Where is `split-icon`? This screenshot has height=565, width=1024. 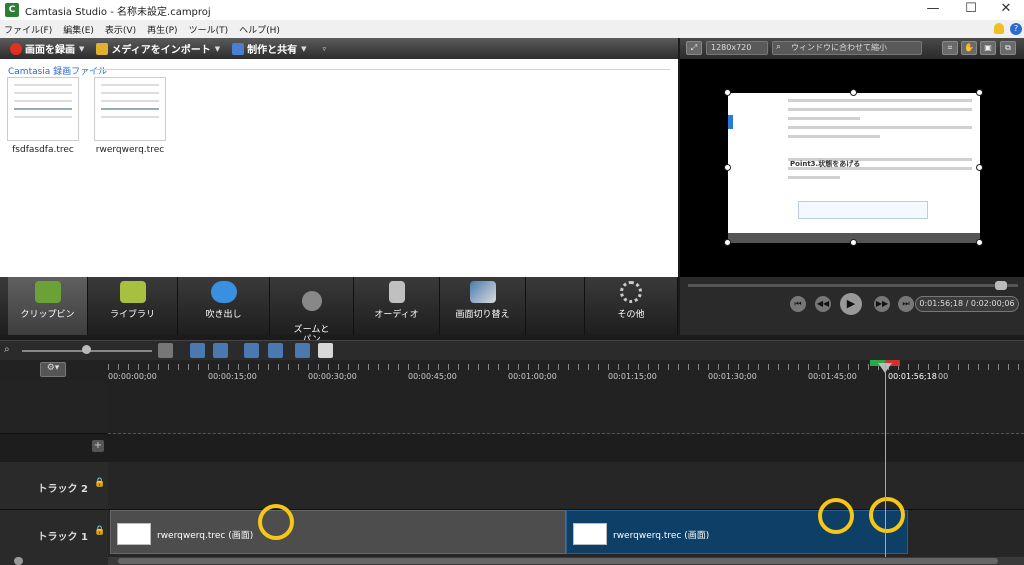 split-icon is located at coordinates (275, 350).